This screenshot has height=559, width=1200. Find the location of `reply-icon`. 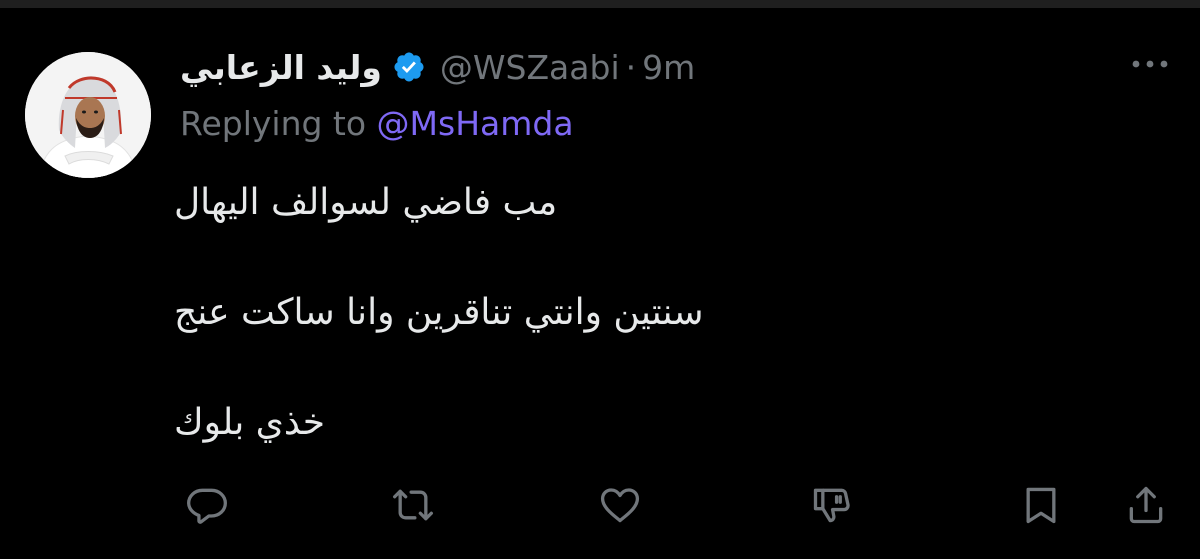

reply-icon is located at coordinates (207, 505).